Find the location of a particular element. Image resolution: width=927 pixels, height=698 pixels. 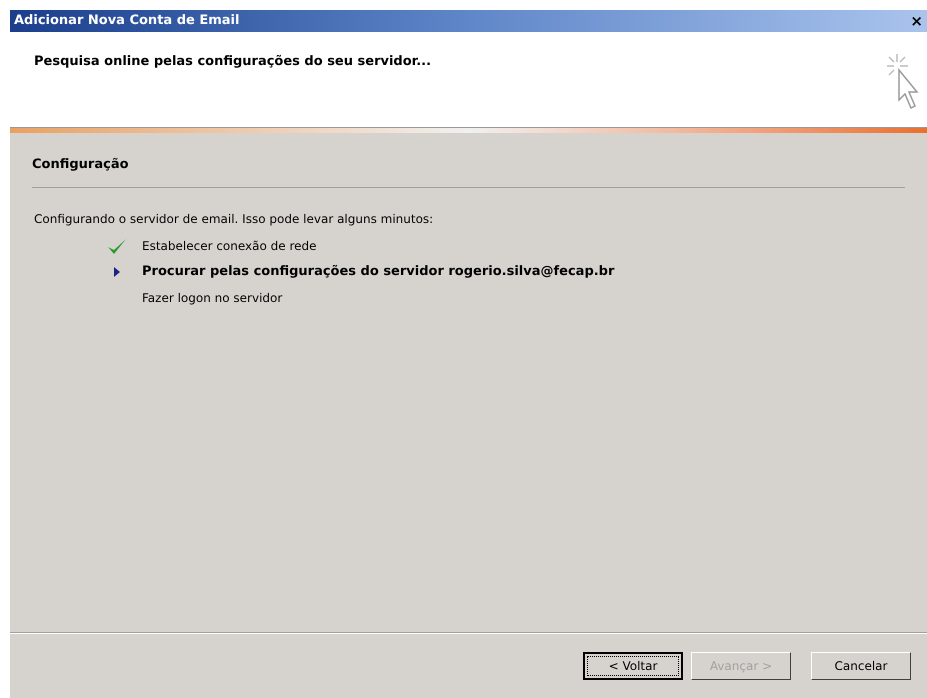

check-icon is located at coordinates (117, 245).